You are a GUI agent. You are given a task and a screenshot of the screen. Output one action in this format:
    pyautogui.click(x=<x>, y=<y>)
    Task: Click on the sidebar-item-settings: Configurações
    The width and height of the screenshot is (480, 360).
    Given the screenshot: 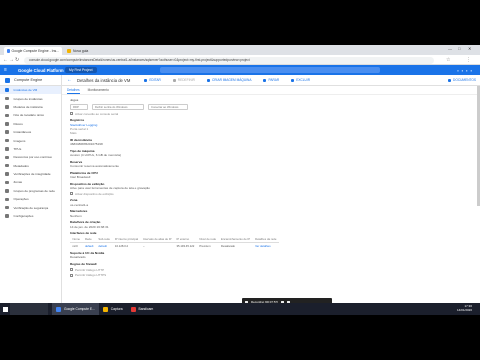 What is the action you would take?
    pyautogui.click(x=30, y=216)
    